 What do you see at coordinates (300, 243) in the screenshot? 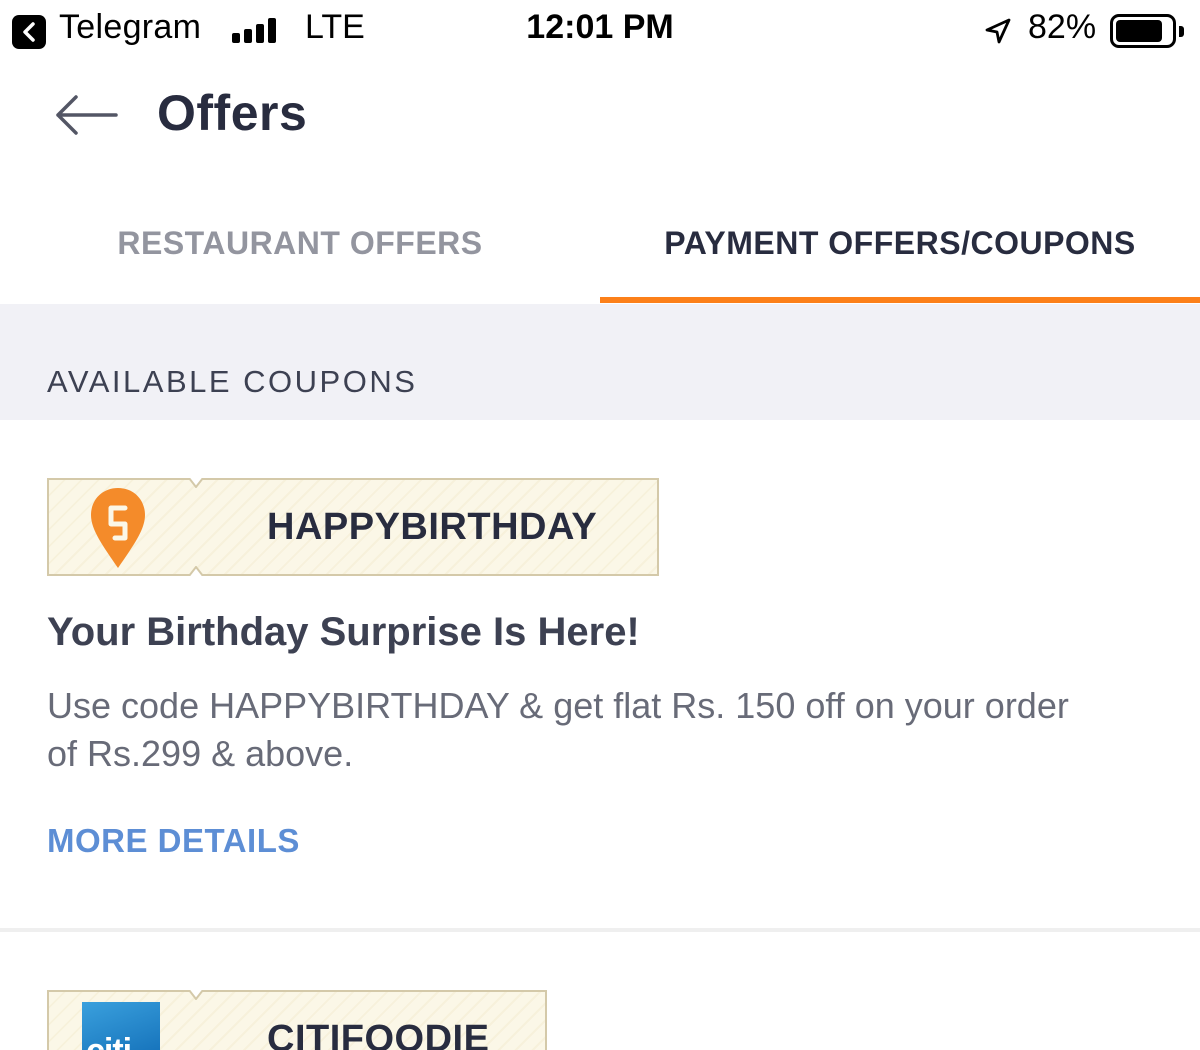
I see `tab-restaurant-offers: RESTAURANT OFFERS` at bounding box center [300, 243].